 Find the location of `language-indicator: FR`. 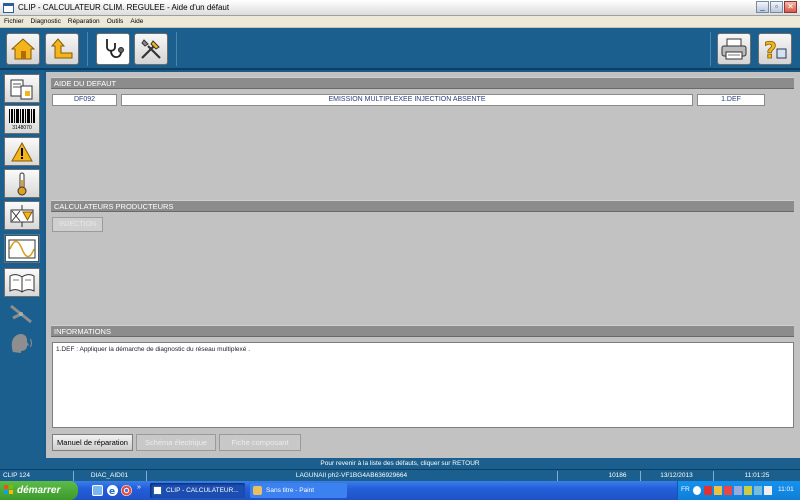

language-indicator: FR is located at coordinates (685, 489).